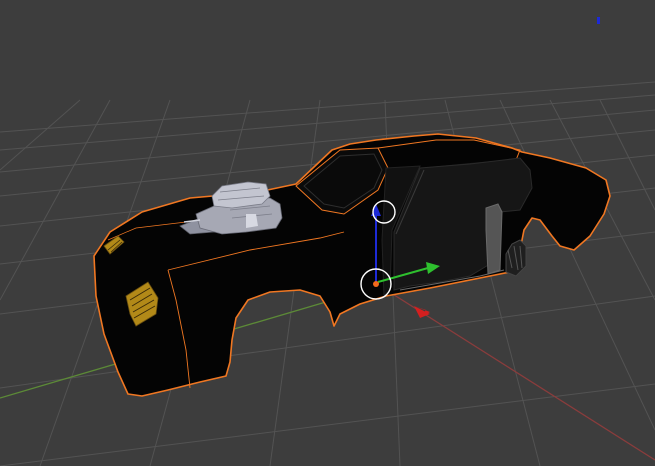 The image size is (655, 466). I want to click on rear-window-opening, so click(494, 239).